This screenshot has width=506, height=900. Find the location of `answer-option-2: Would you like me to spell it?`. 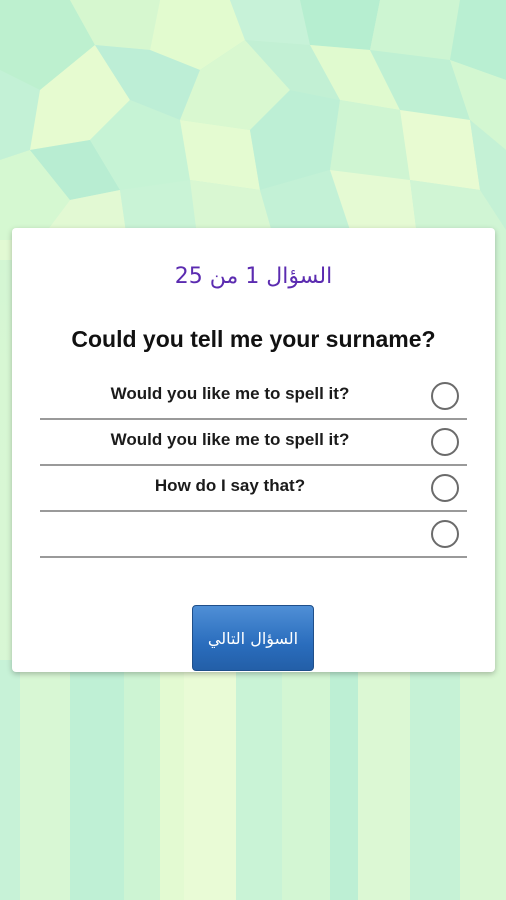

answer-option-2: Would you like me to spell it? is located at coordinates (253, 443).